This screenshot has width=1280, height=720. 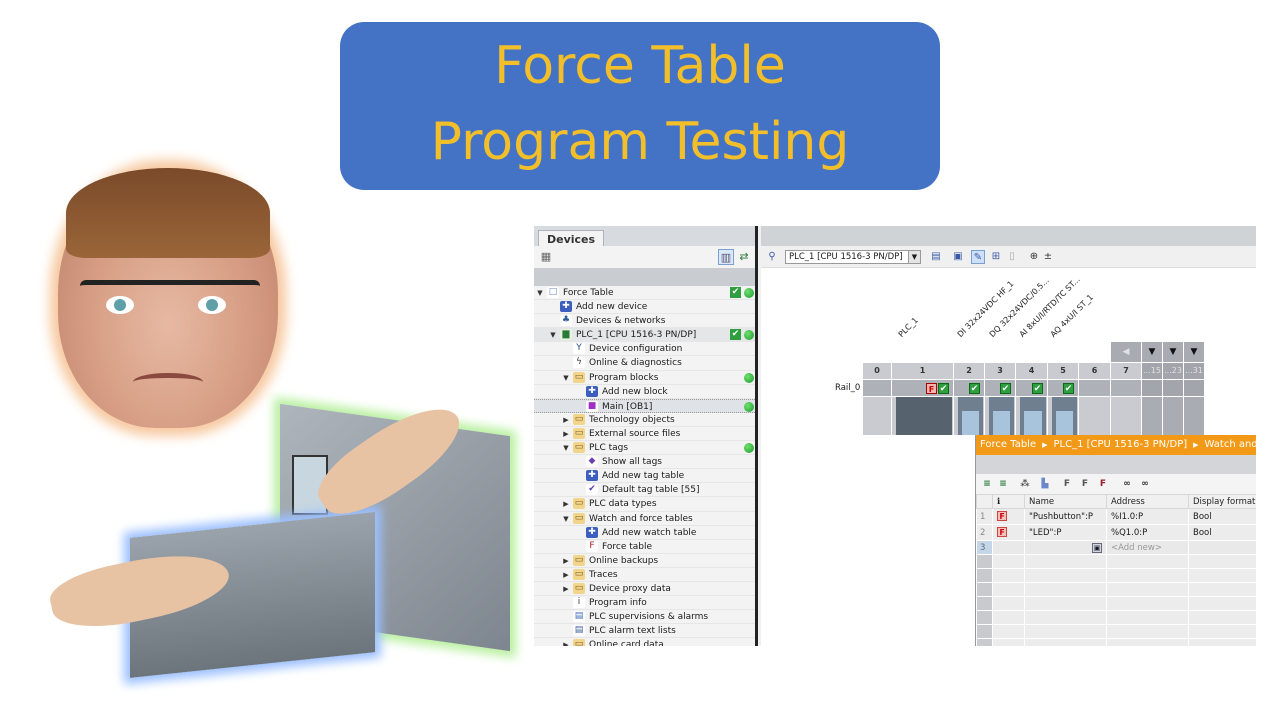 What do you see at coordinates (984, 501) in the screenshot?
I see `column-header` at bounding box center [984, 501].